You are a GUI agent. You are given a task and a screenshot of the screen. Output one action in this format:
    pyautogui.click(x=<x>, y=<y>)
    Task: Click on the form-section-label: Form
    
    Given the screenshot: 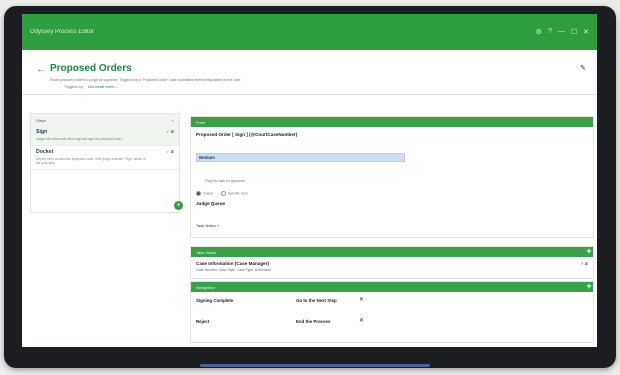 What is the action you would take?
    pyautogui.click(x=201, y=122)
    